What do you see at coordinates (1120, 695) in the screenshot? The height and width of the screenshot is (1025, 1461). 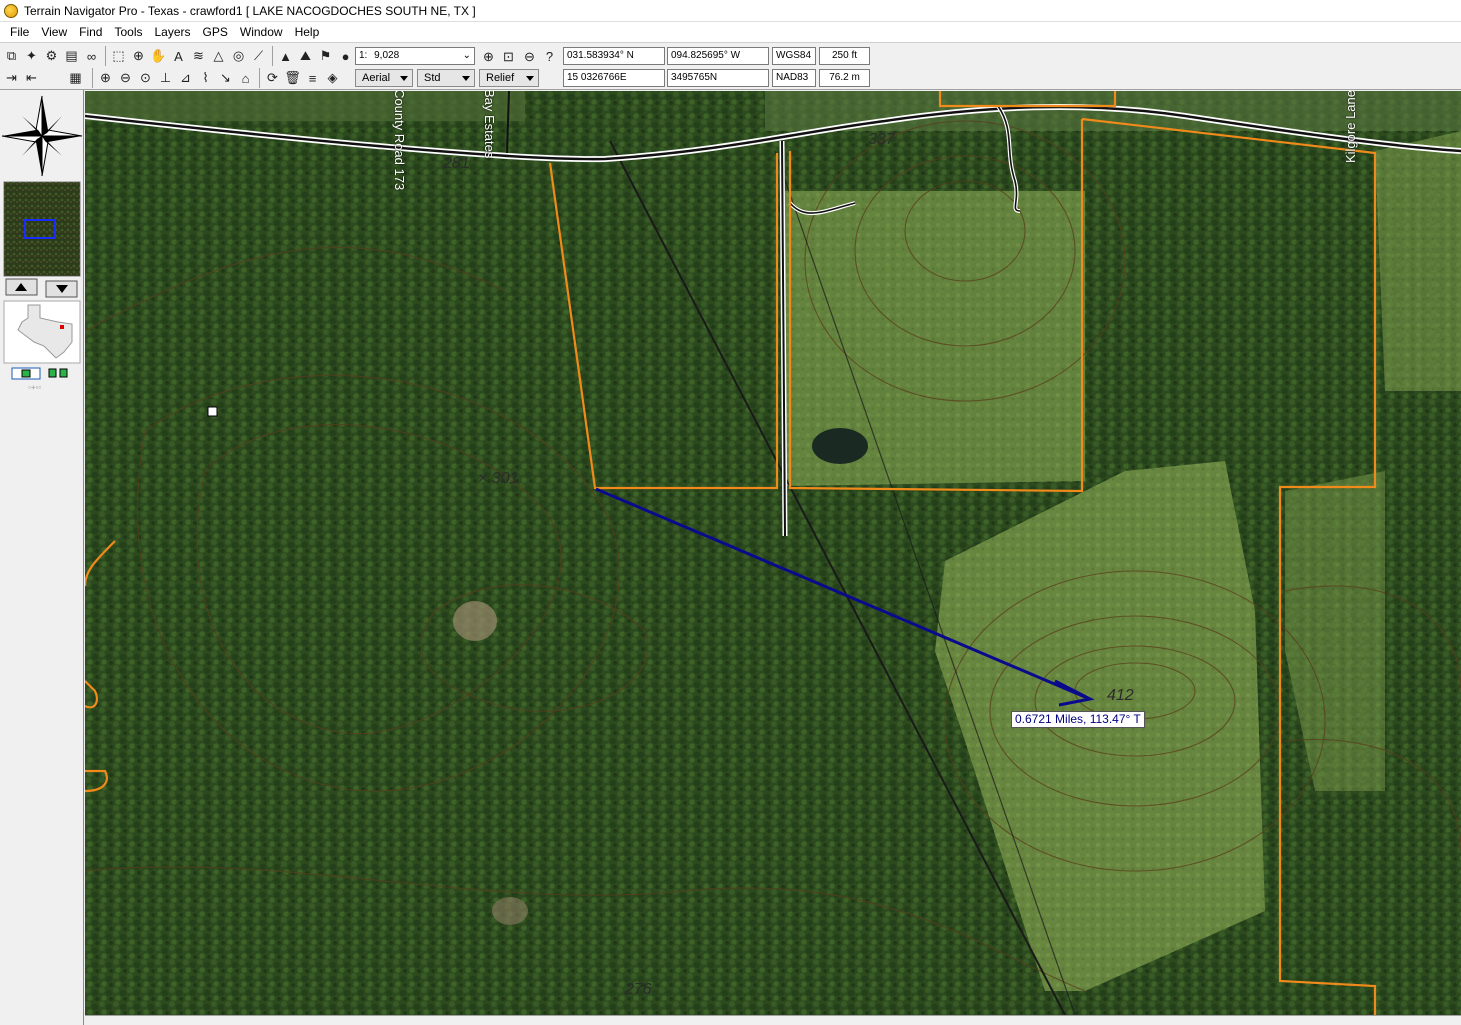 I see `elevation-label: 412` at bounding box center [1120, 695].